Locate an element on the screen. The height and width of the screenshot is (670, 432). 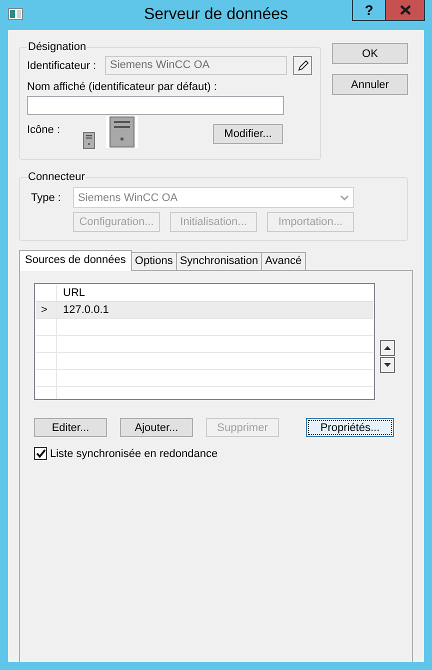
checkbox is located at coordinates (40, 453).